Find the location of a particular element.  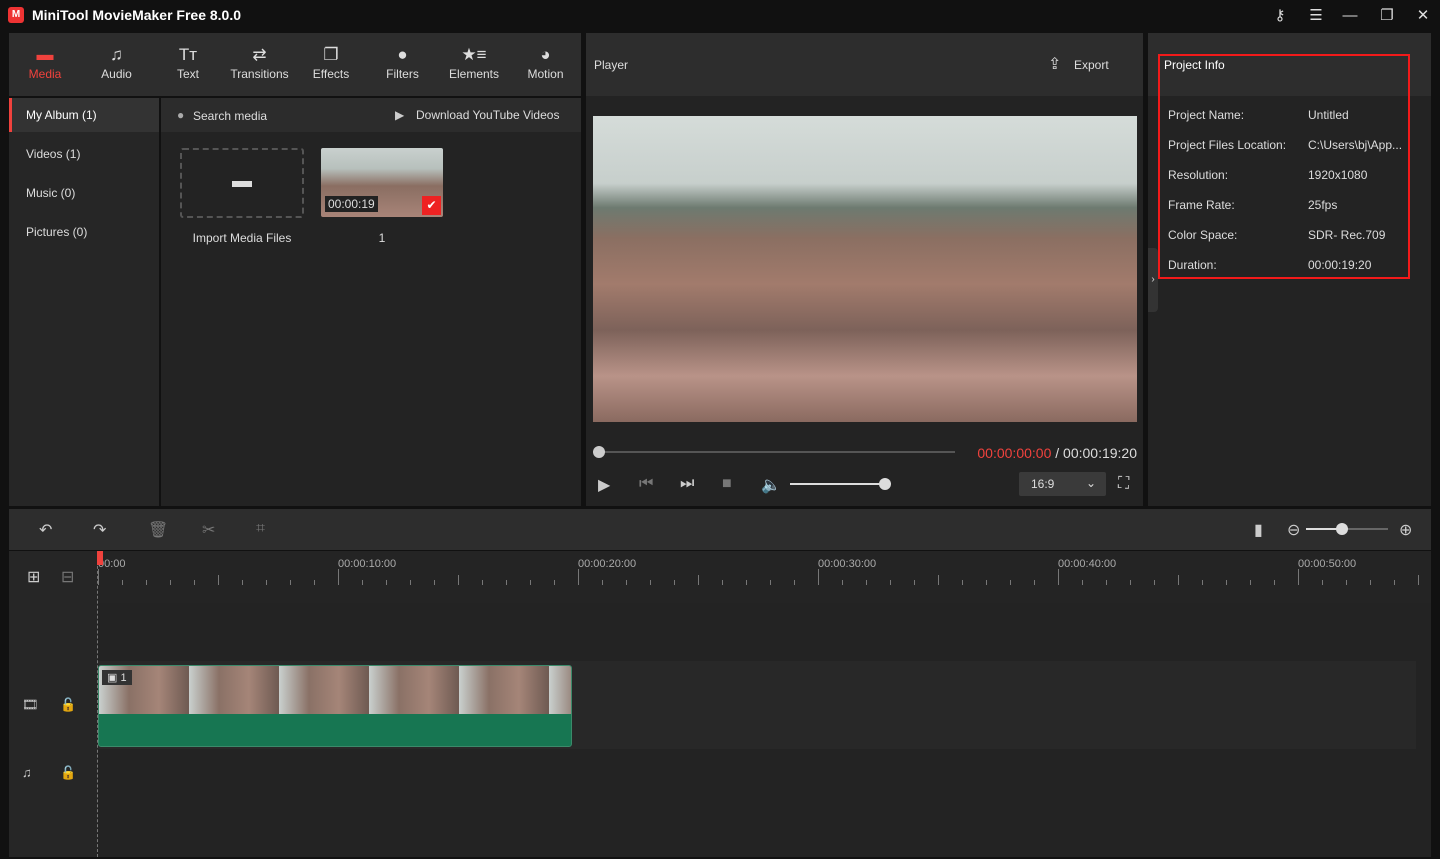

close-button: ✕ is located at coordinates (1423, 16).